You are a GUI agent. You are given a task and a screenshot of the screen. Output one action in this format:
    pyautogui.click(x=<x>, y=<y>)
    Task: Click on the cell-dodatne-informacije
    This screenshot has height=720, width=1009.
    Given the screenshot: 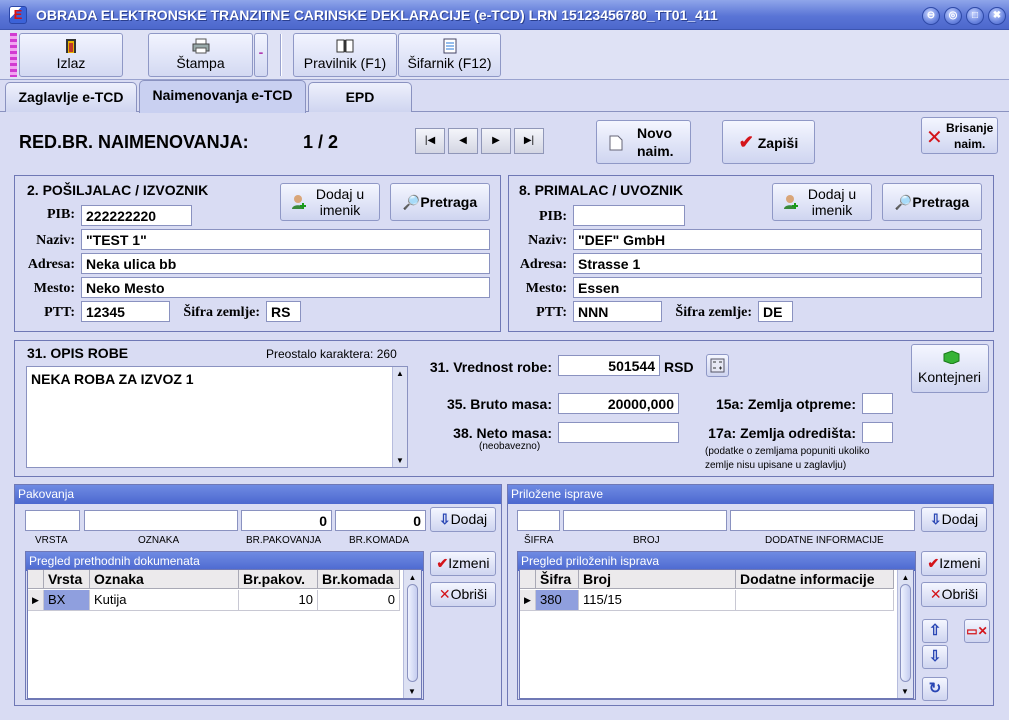 What is the action you would take?
    pyautogui.click(x=815, y=600)
    